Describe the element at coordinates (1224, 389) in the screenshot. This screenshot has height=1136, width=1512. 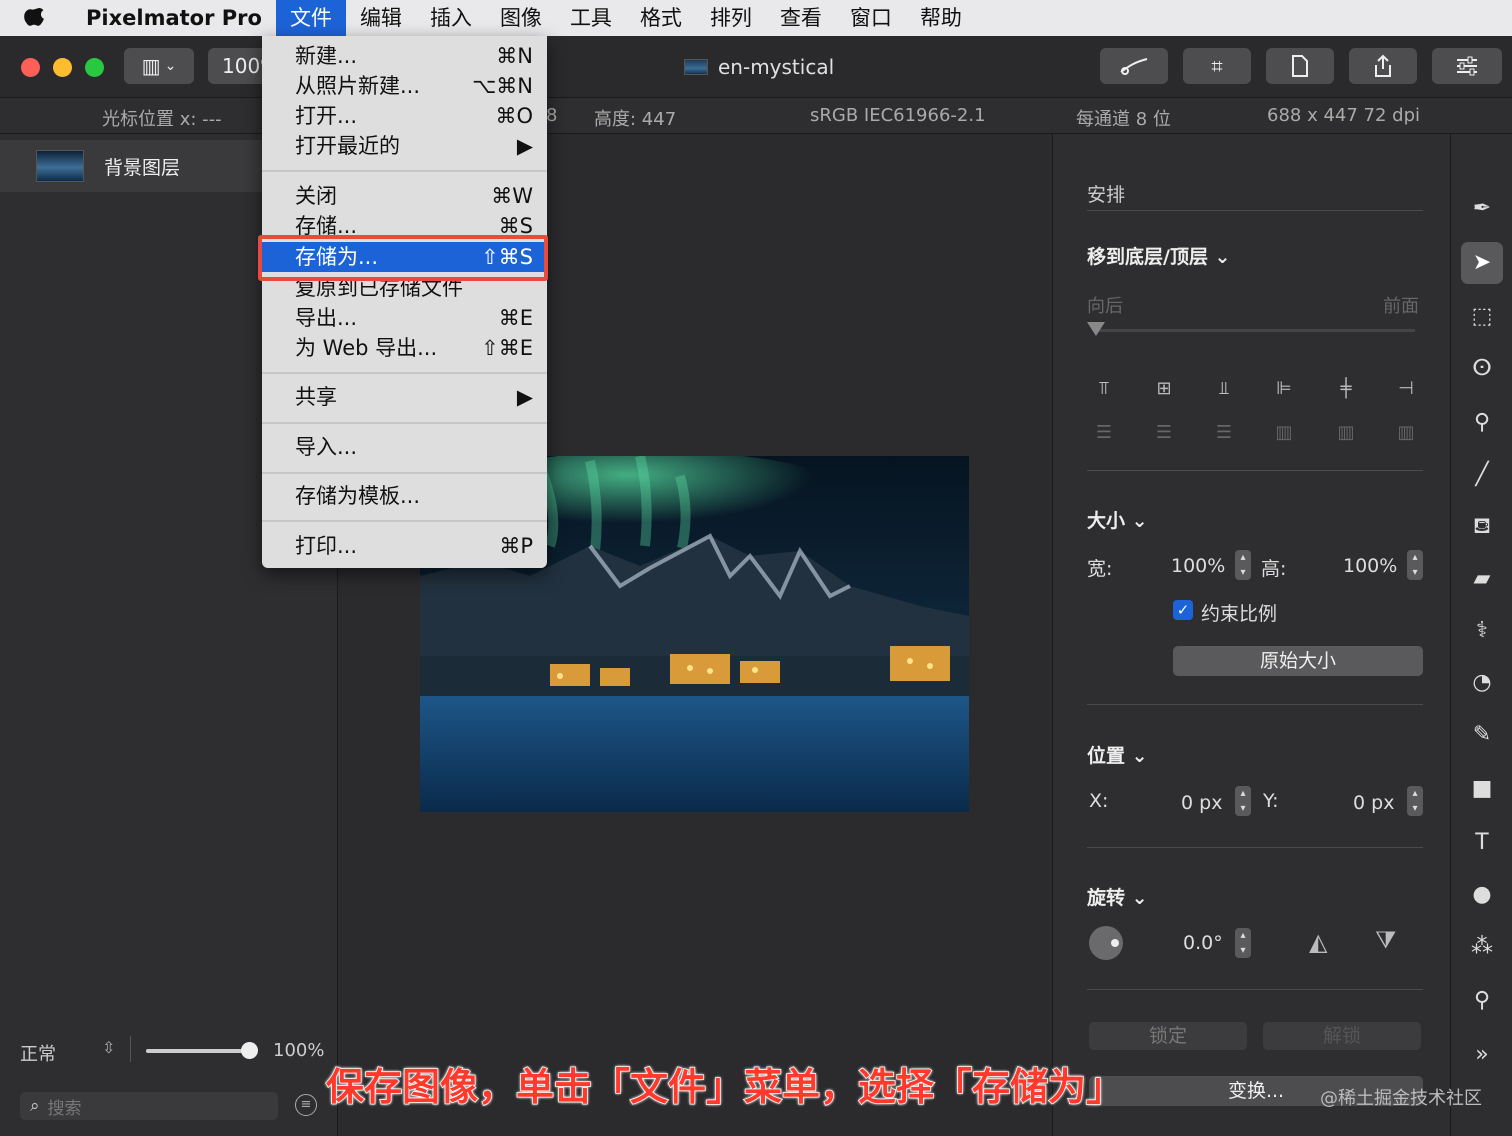
I see `align-bottom-icon: ⫫` at that location.